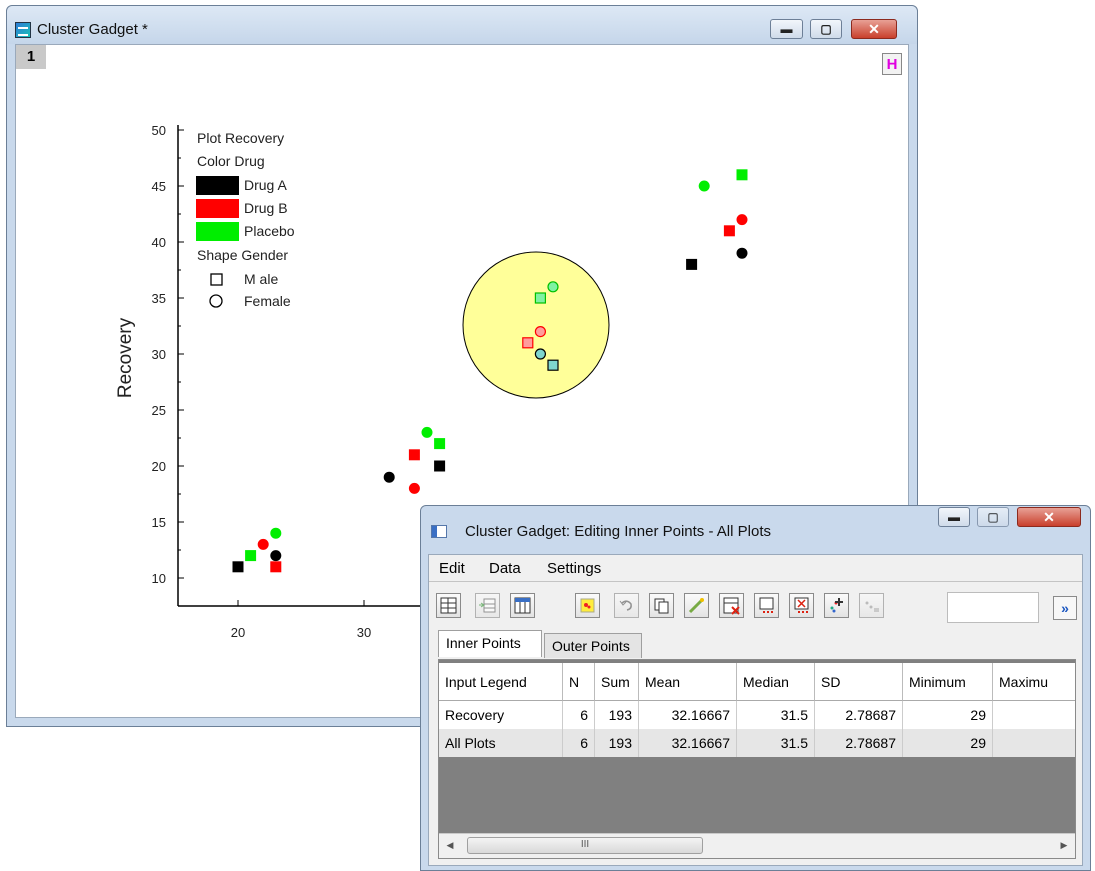 This screenshot has width=1095, height=871. Describe the element at coordinates (871, 605) in the screenshot. I see `add-points-icon` at that location.